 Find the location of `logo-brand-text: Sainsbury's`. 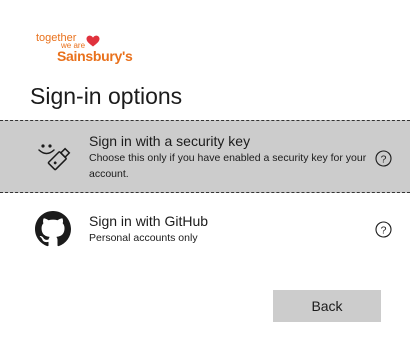

logo-brand-text: Sainsbury's is located at coordinates (95, 56).